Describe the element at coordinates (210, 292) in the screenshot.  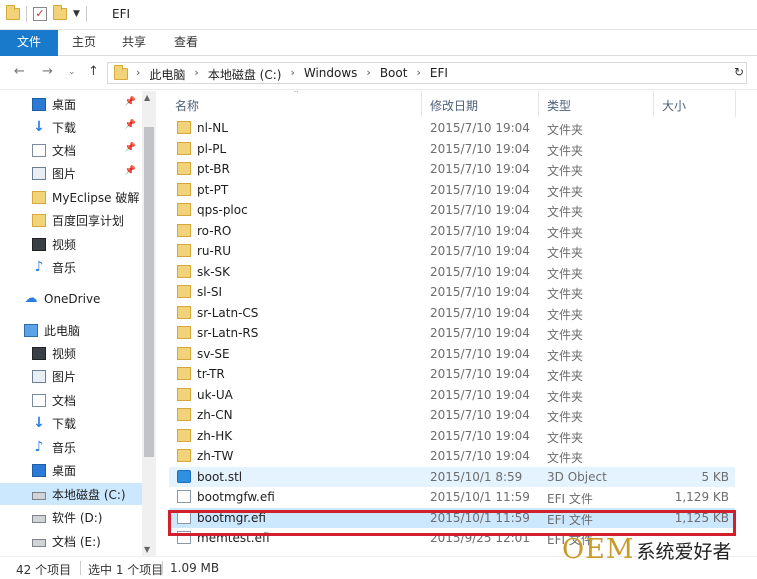
I see `file-name: sl-SI` at that location.